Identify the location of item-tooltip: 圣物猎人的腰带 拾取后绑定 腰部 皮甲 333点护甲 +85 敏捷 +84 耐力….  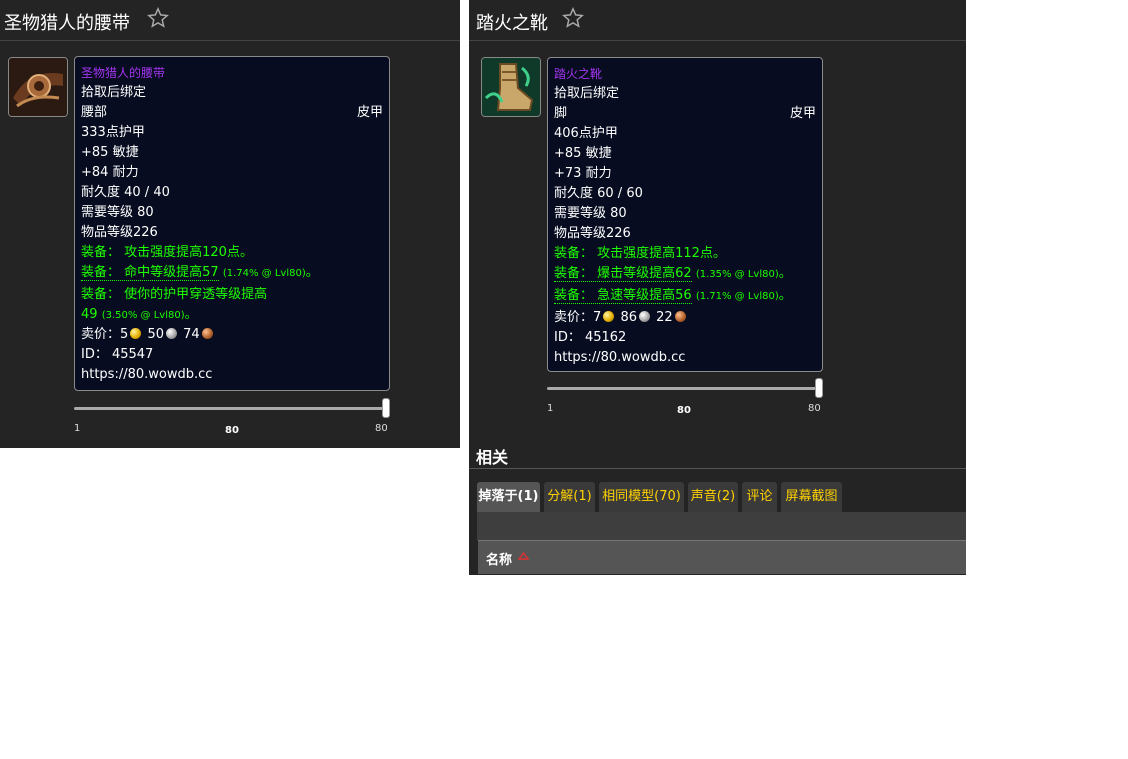
(232, 223).